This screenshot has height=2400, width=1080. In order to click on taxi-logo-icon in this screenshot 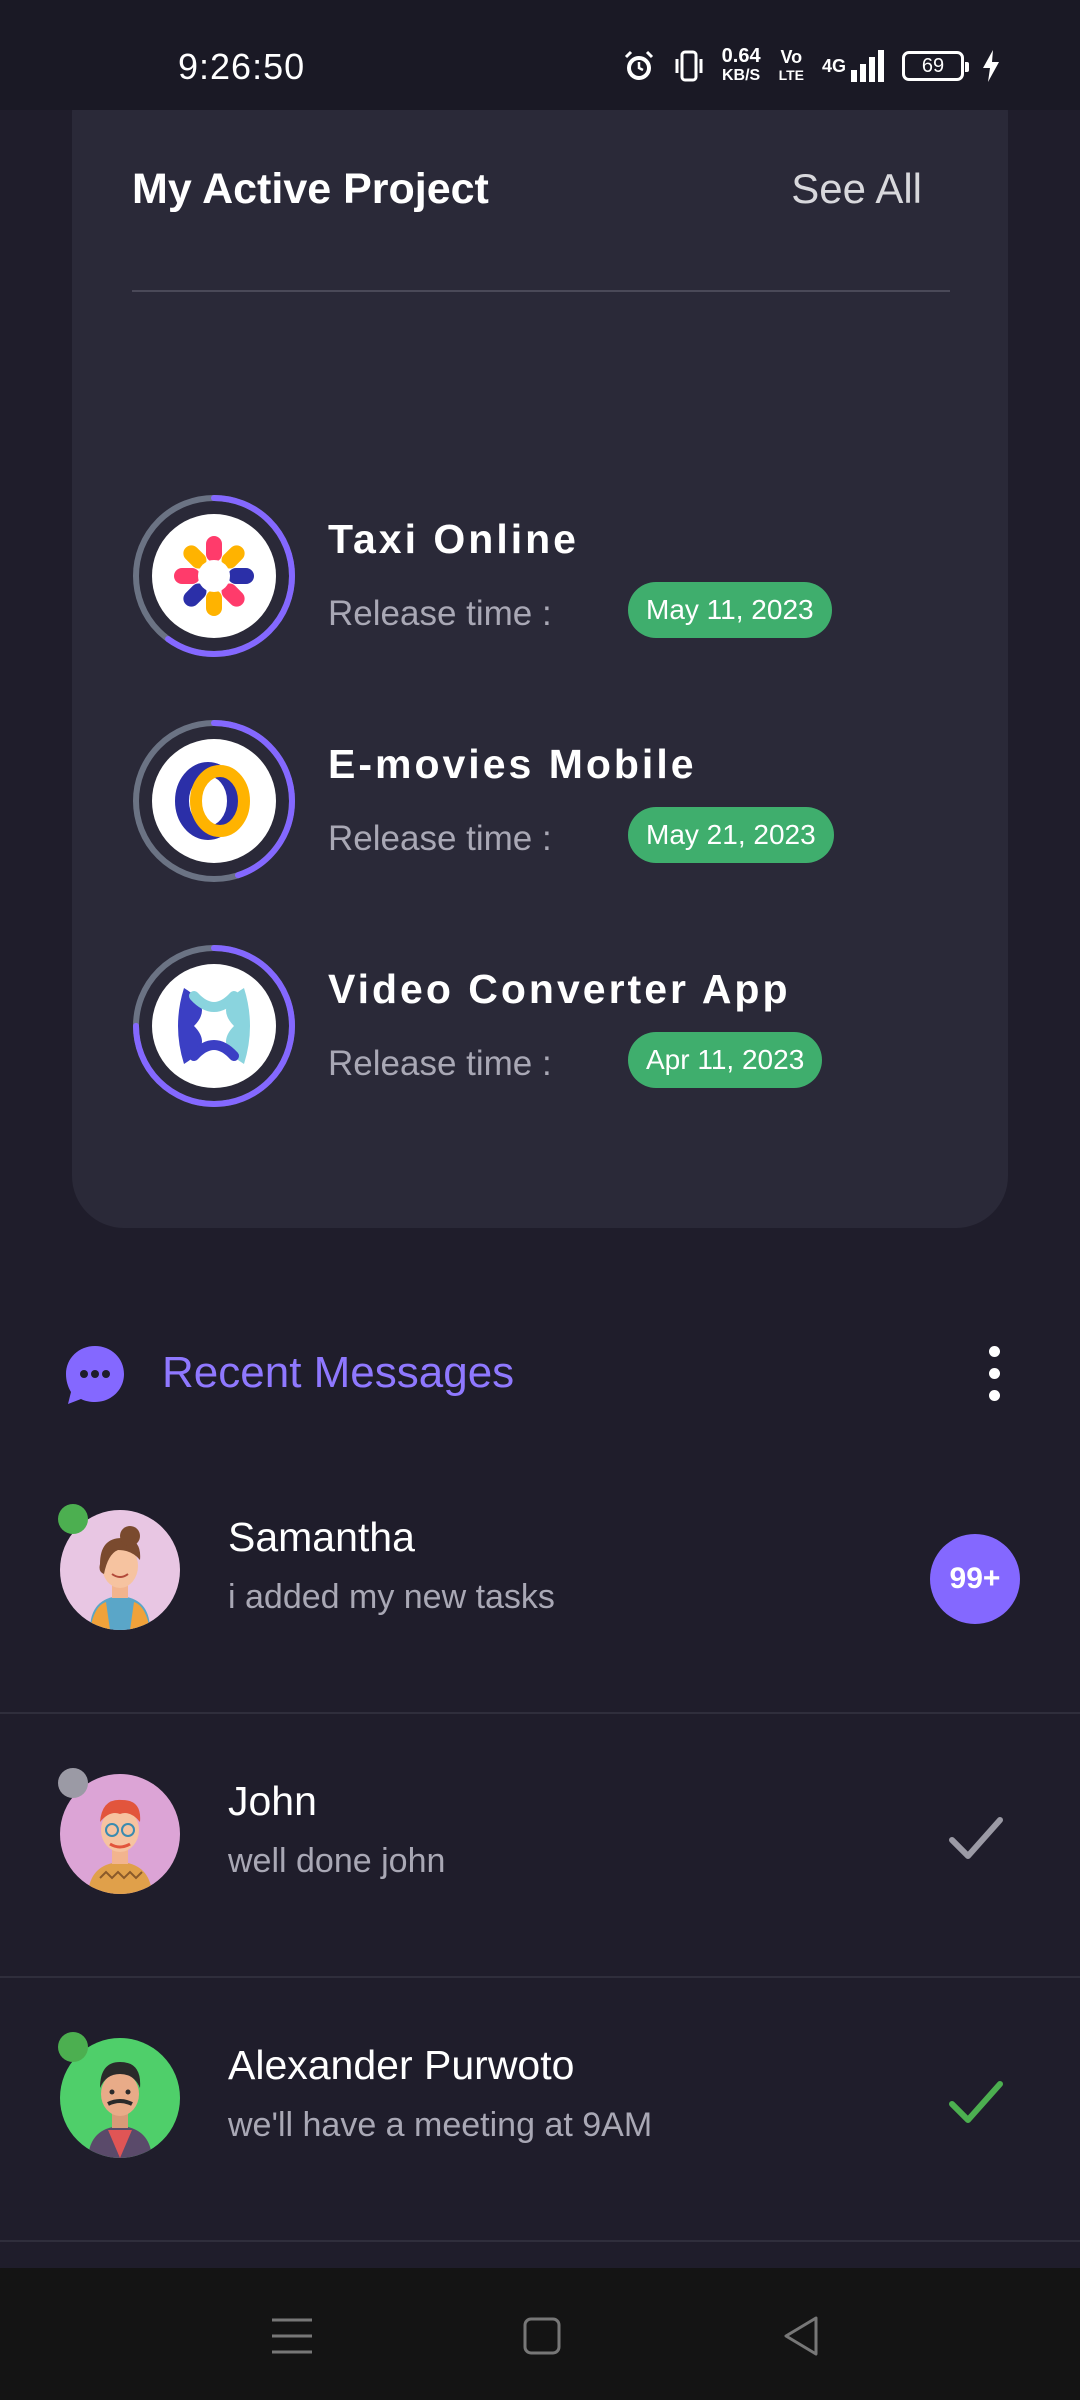, I will do `click(214, 576)`.